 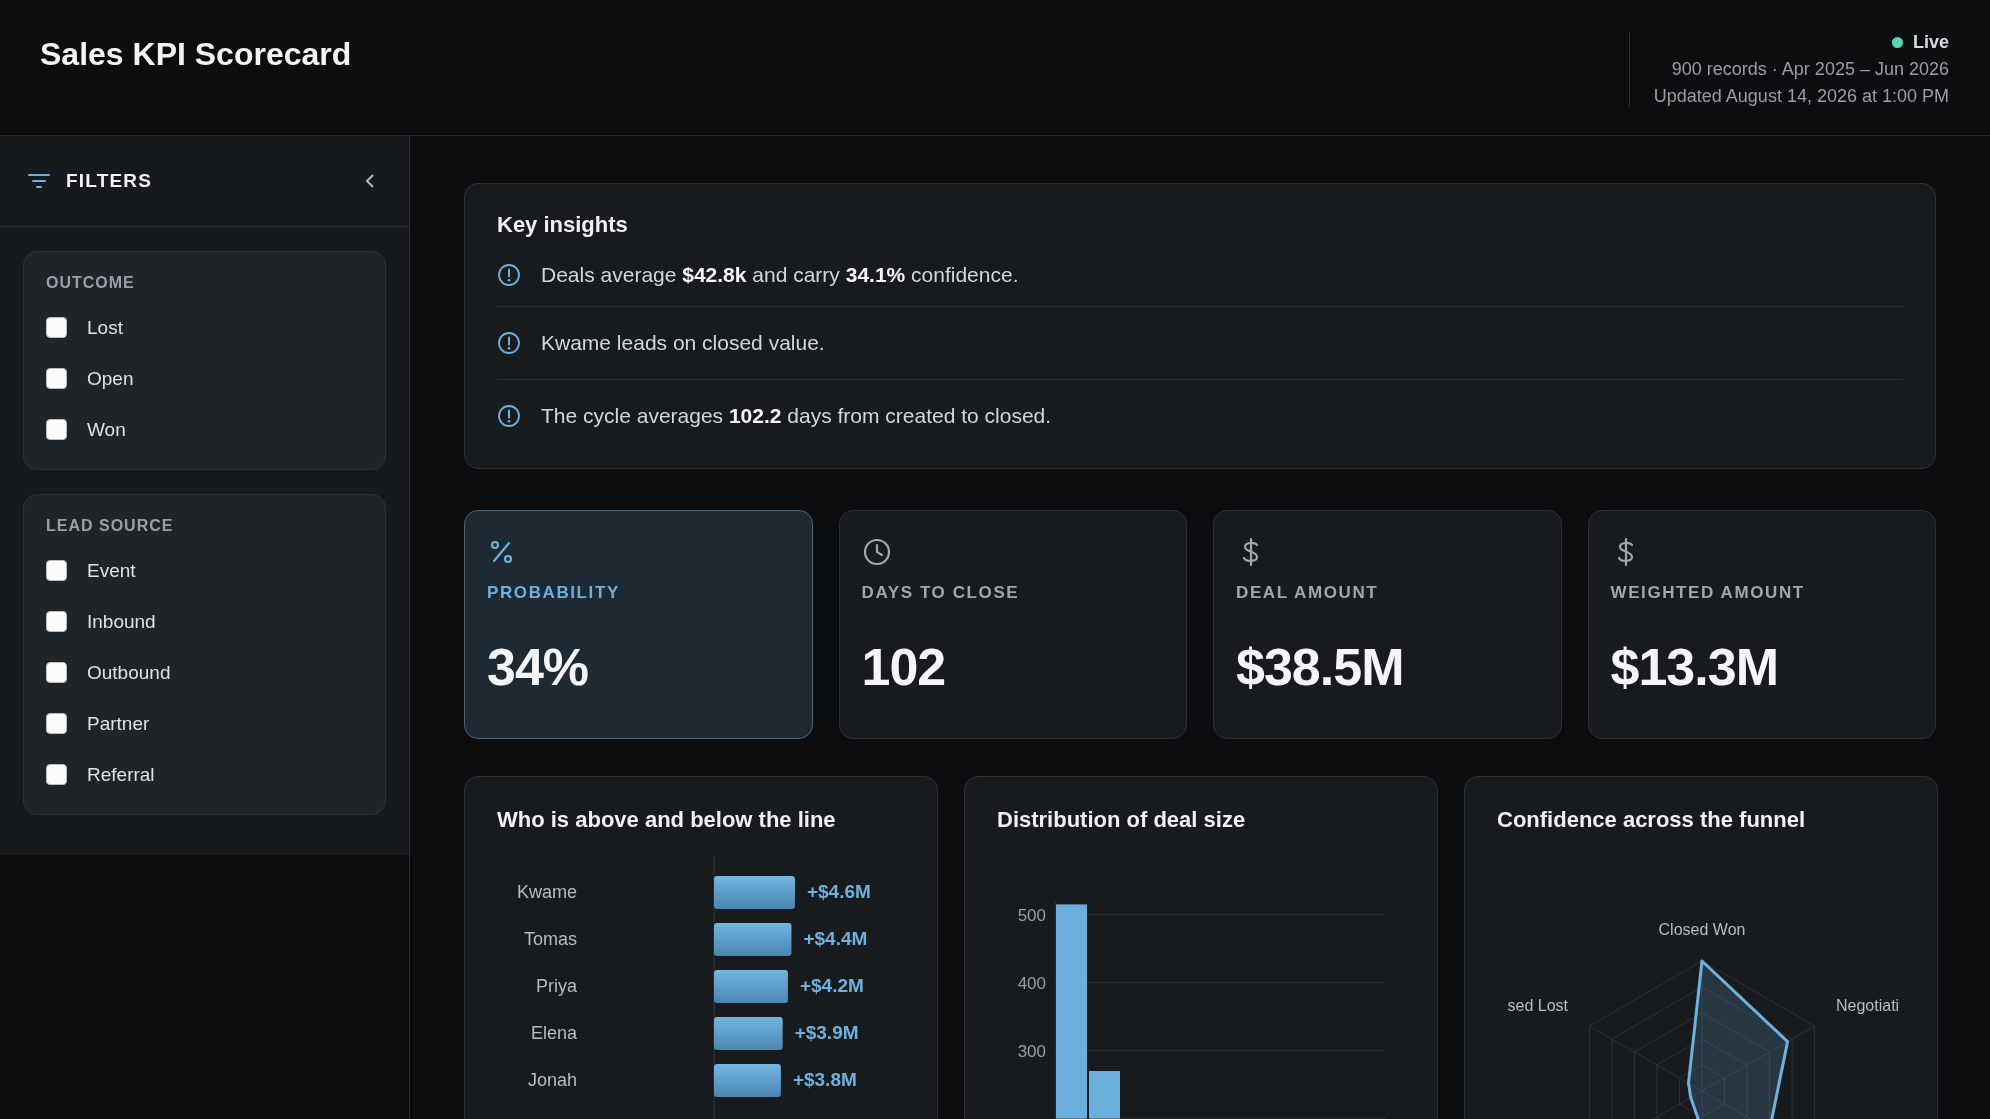 What do you see at coordinates (835, 938) in the screenshot?
I see `data-label: +$4.4M` at bounding box center [835, 938].